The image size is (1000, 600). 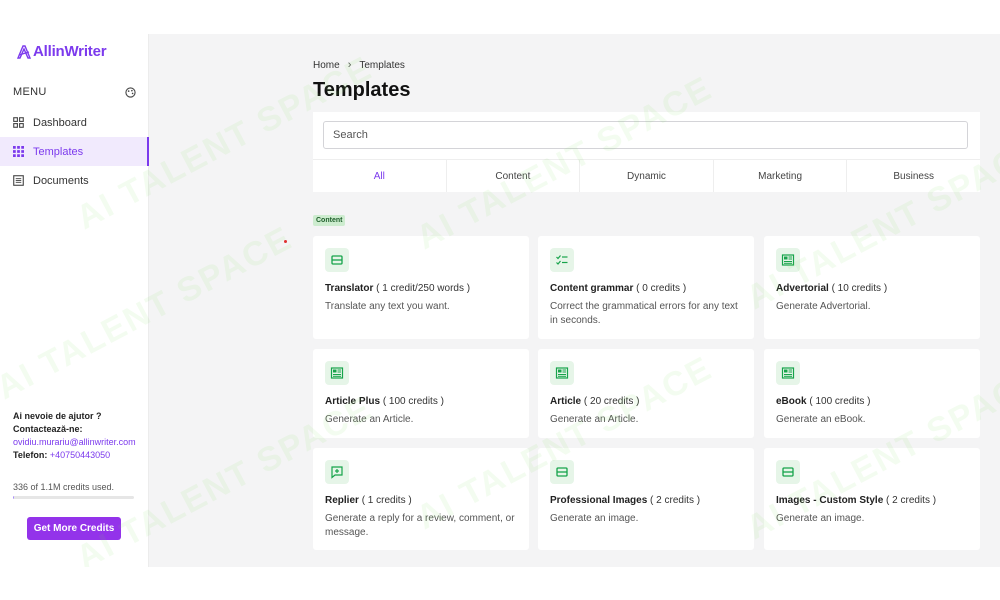 What do you see at coordinates (512, 176) in the screenshot?
I see `tab-content: Content` at bounding box center [512, 176].